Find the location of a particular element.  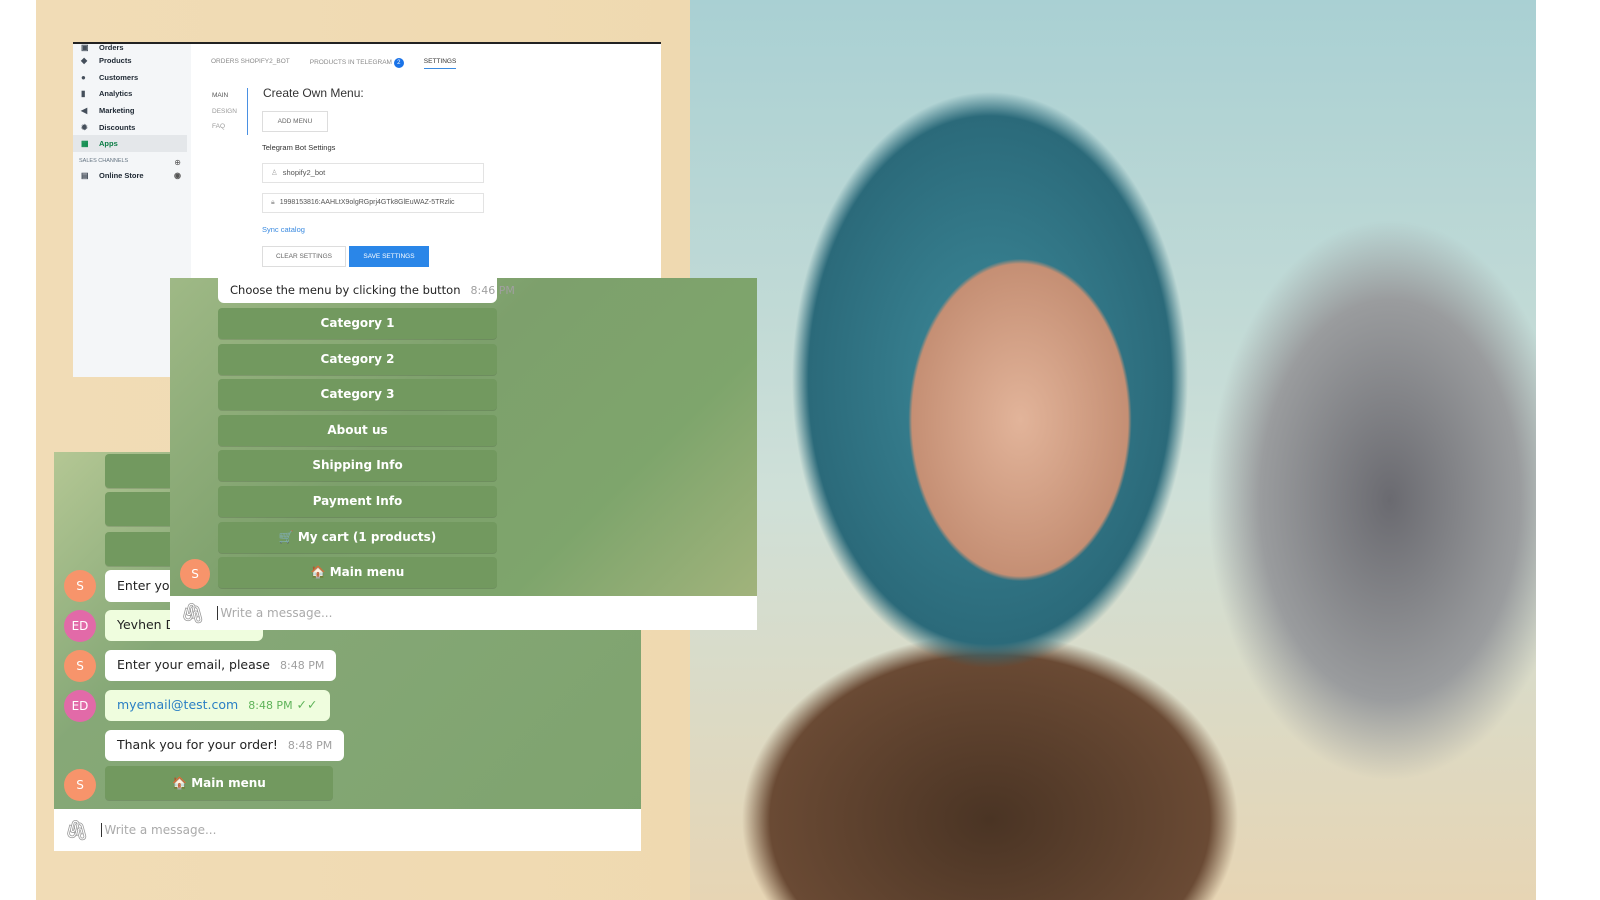

tag-icon: ◆ is located at coordinates (84, 60).